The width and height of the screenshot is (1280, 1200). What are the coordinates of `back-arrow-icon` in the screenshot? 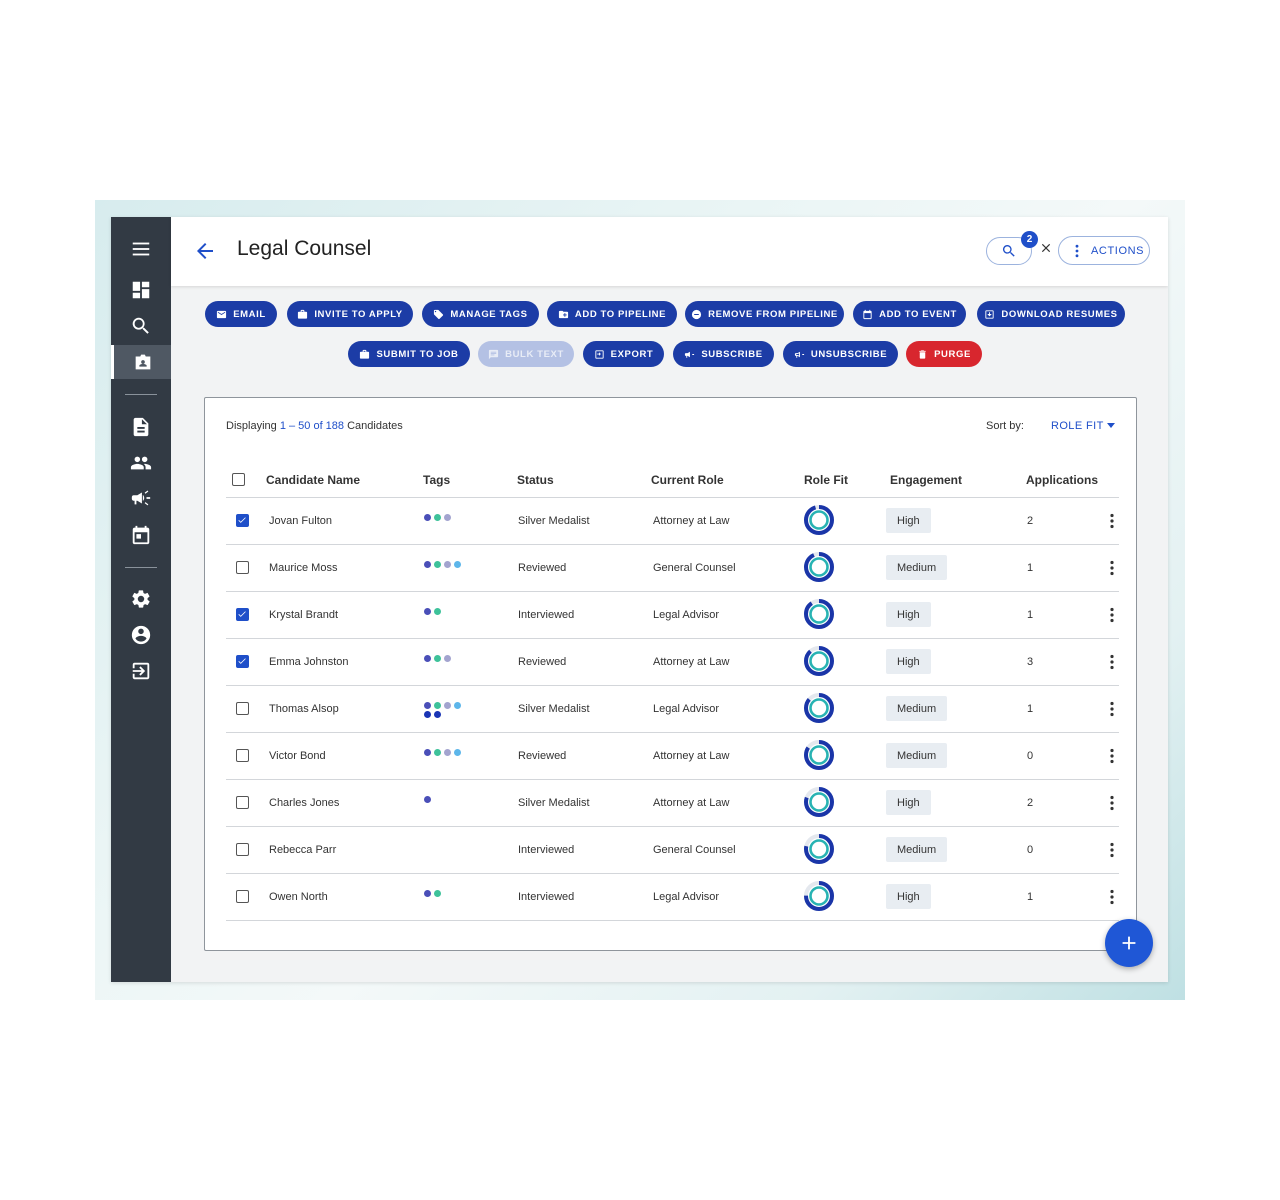 It's located at (205, 251).